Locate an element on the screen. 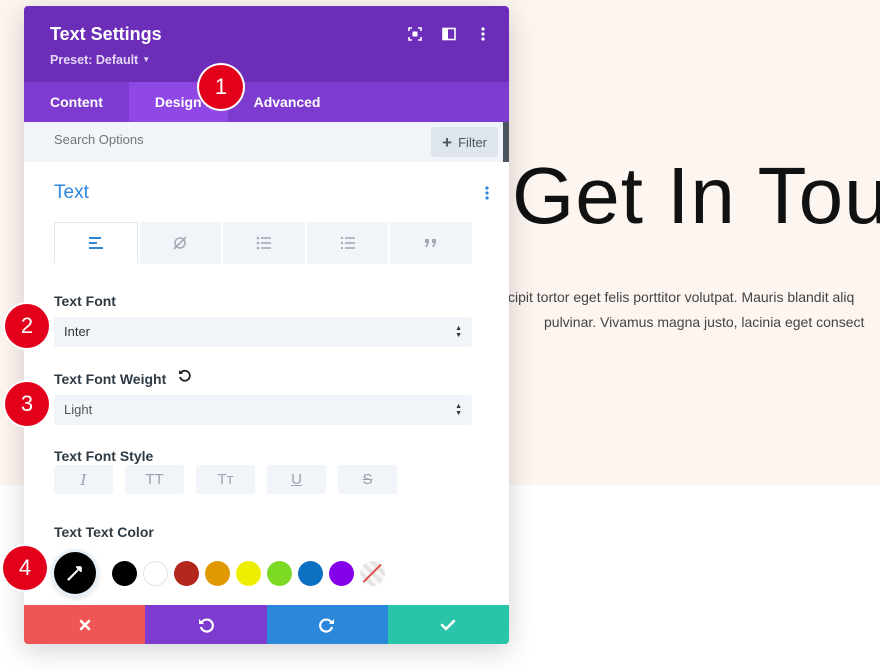  strikethrough-button: S is located at coordinates (367, 479).